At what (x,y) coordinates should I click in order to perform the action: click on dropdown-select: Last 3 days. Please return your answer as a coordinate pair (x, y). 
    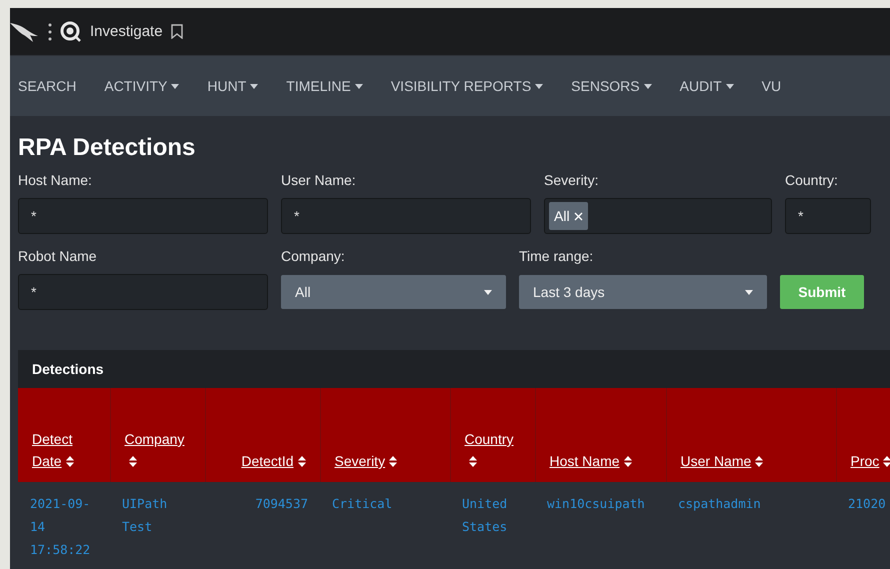
    Looking at the image, I should click on (643, 292).